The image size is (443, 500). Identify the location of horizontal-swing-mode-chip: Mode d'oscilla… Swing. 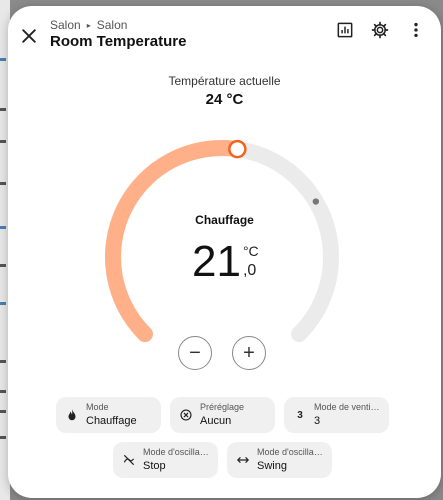
(279, 460).